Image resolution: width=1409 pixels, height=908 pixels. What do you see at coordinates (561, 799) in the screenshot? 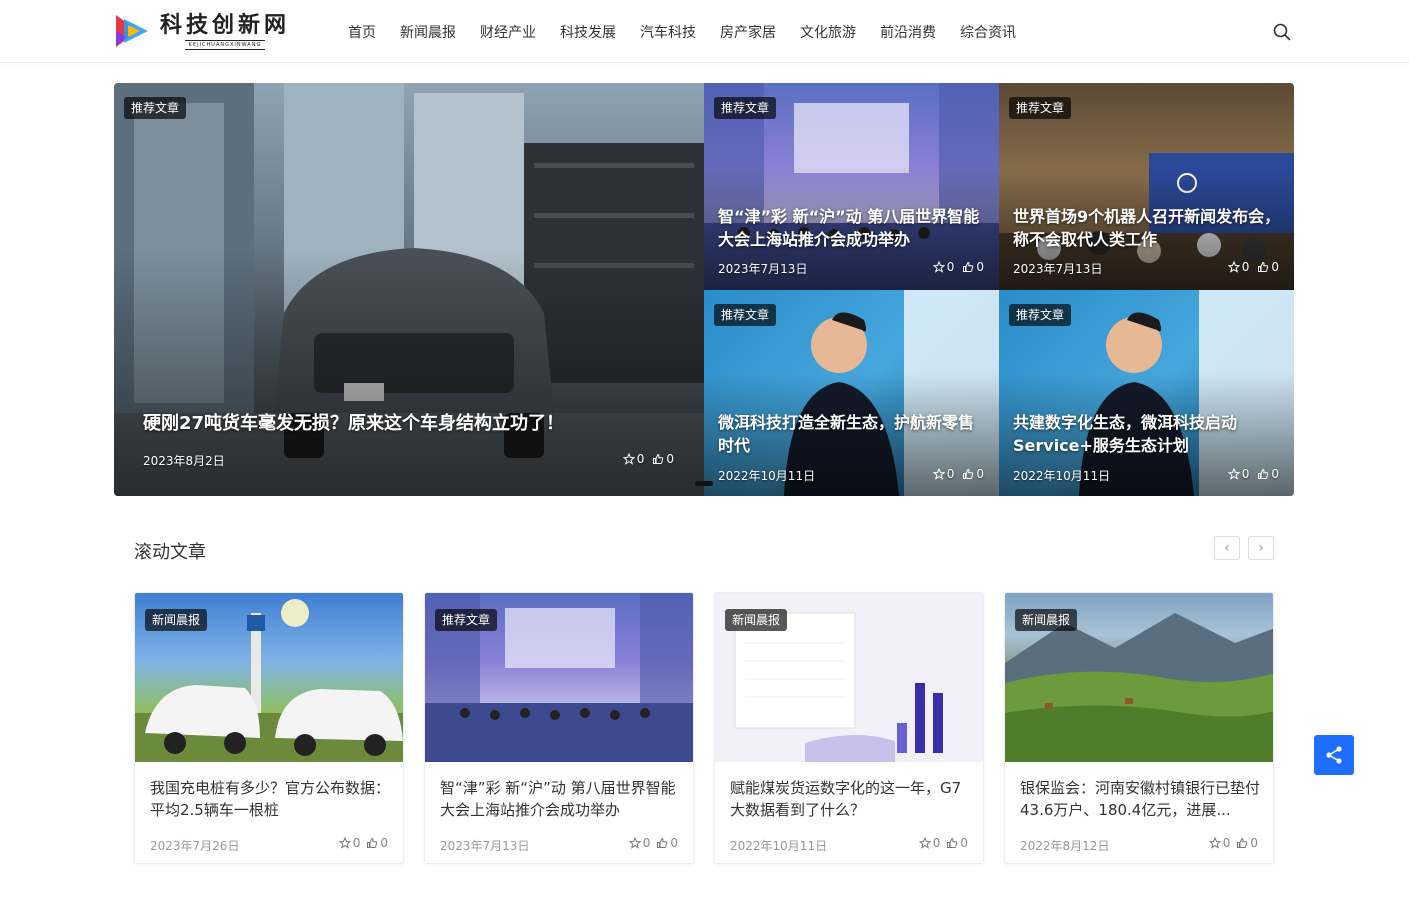
I see `article-card-title: 智“津”彩 新“沪”动 第八届世界智能大会上海站推介会成功举办` at bounding box center [561, 799].